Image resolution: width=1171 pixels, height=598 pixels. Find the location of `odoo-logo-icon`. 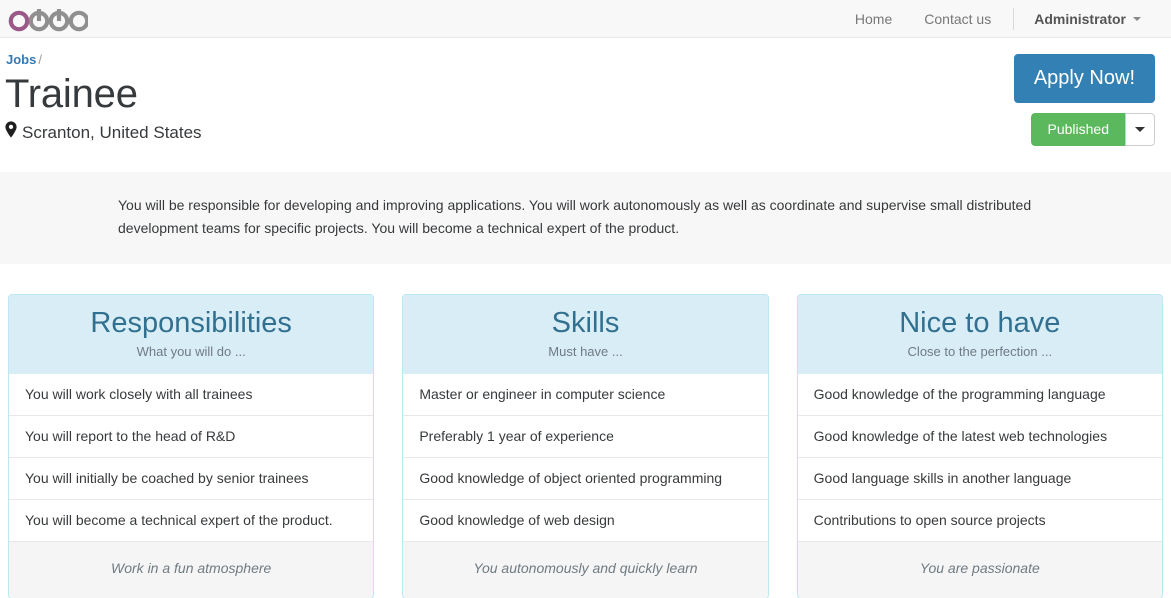

odoo-logo-icon is located at coordinates (48, 19).